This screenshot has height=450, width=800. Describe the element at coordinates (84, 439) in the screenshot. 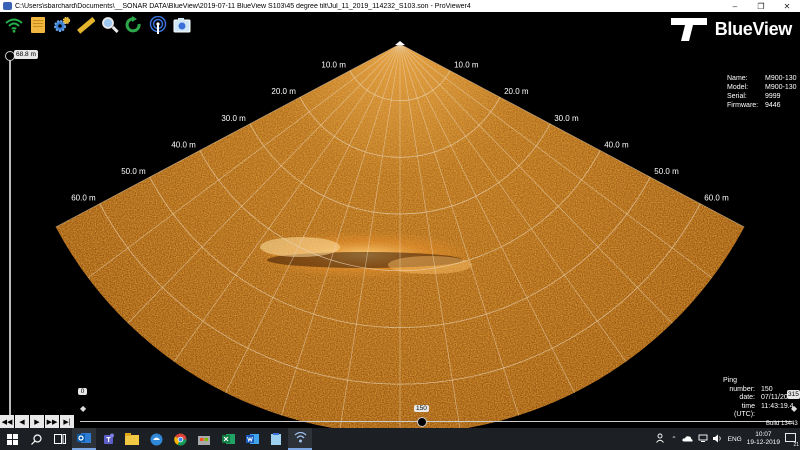

I see `outlook-icon` at that location.